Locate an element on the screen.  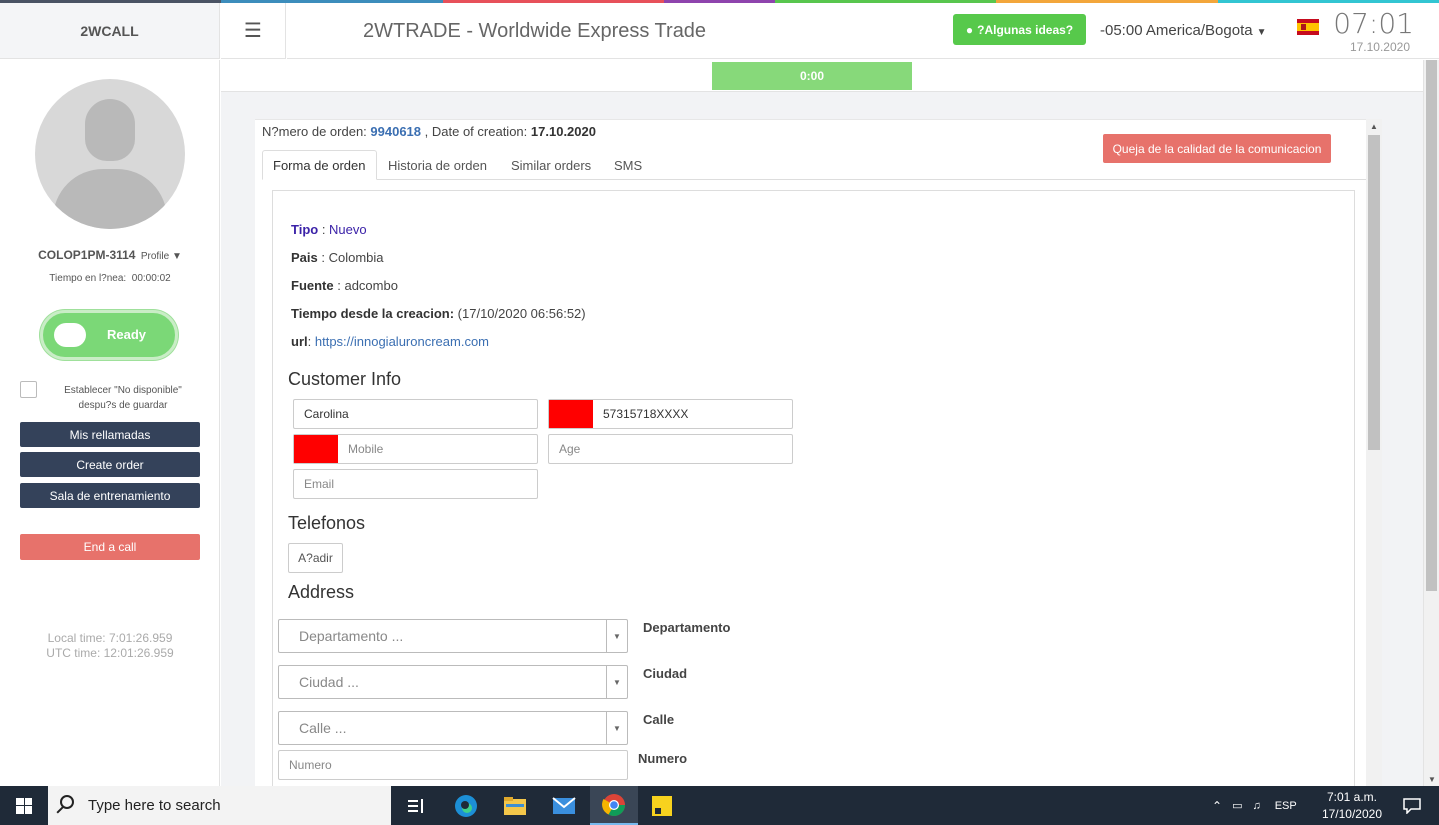
mobile-input: Mobile is located at coordinates (415, 449).